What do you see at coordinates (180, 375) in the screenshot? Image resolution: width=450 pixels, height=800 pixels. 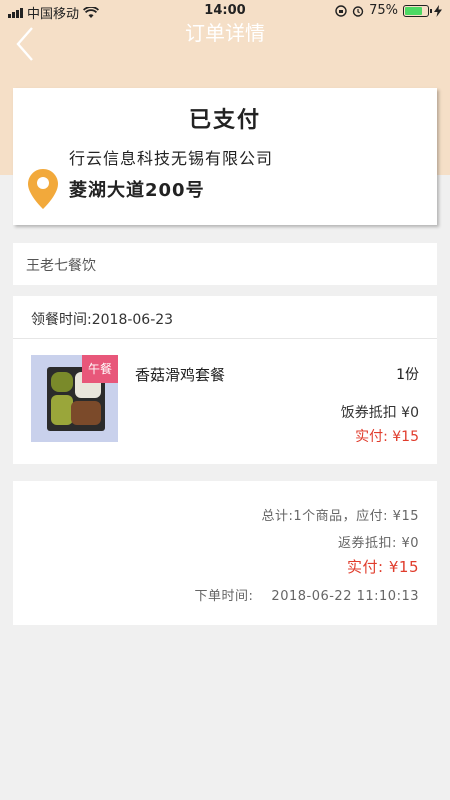 I see `meal-name: 香菇滑鸡套餐` at bounding box center [180, 375].